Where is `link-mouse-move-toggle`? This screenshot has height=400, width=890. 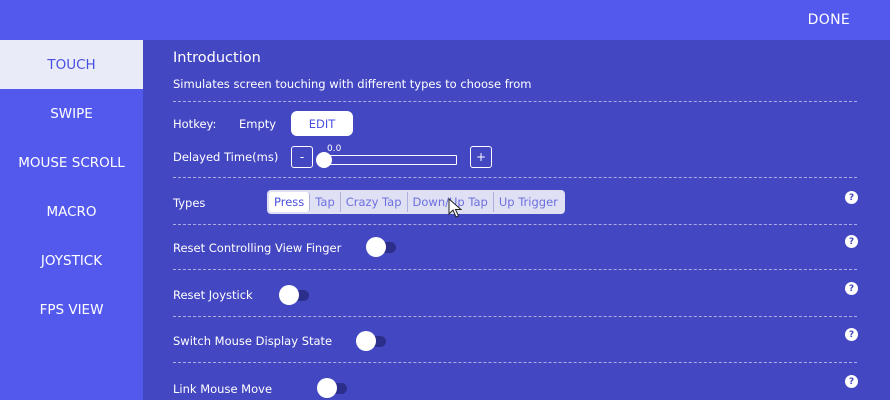
link-mouse-move-toggle is located at coordinates (334, 388).